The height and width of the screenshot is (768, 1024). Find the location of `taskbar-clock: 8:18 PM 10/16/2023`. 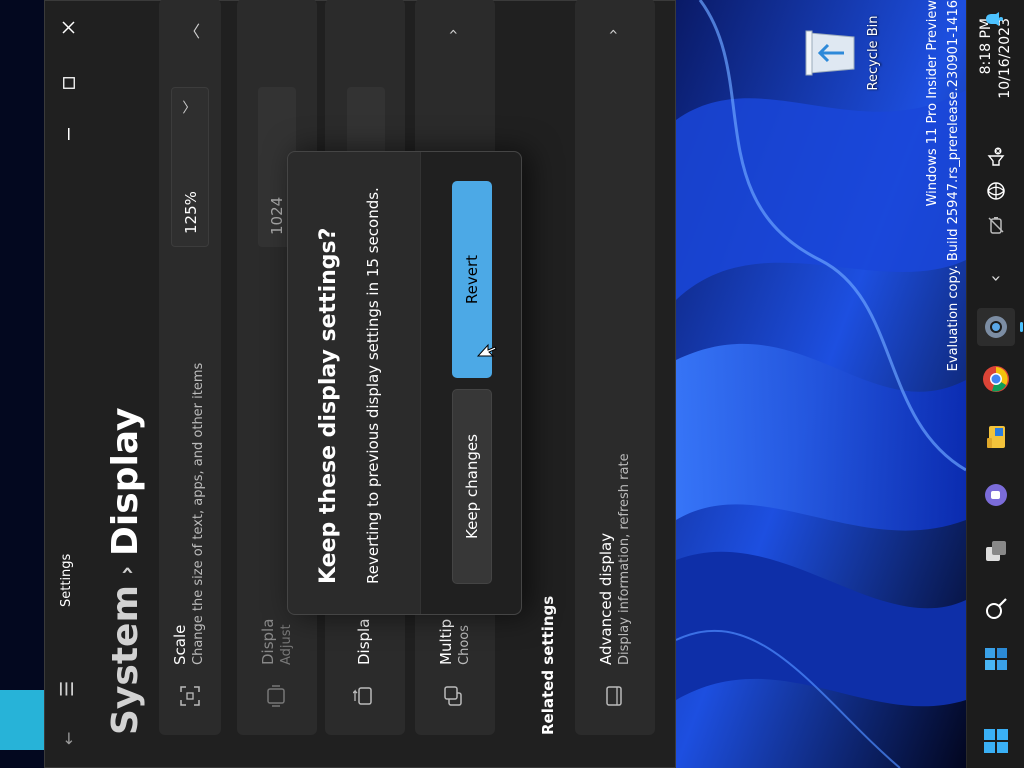

taskbar-clock: 8:18 PM 10/16/2023 is located at coordinates (996, 78).